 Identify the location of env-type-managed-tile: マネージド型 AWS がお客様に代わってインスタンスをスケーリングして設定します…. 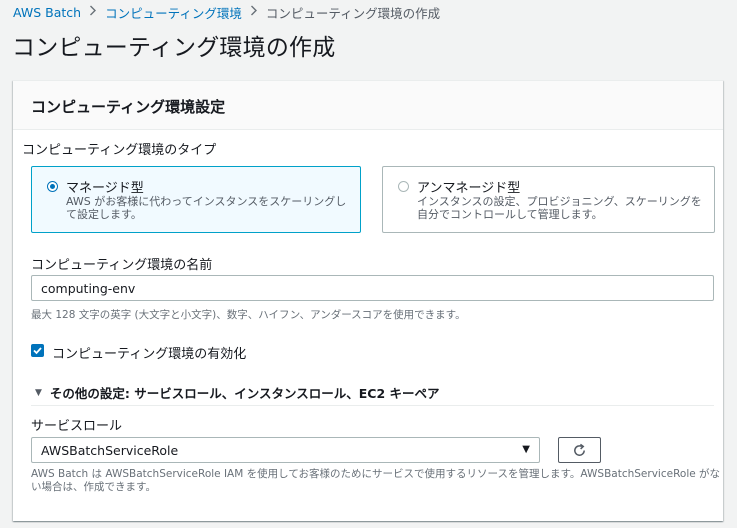
(196, 199).